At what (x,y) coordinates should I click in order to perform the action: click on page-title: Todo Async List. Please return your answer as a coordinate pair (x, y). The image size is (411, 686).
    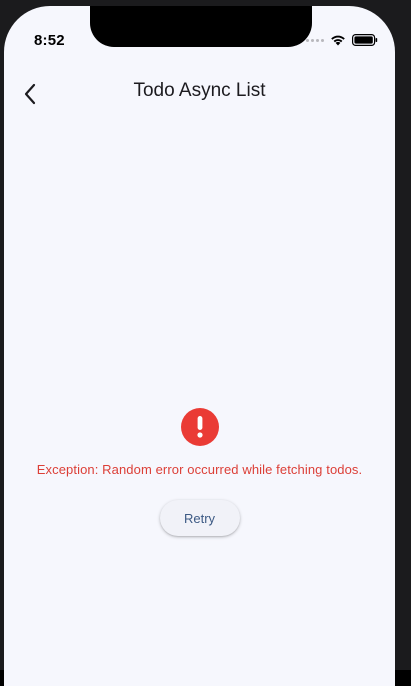
    Looking at the image, I should click on (199, 90).